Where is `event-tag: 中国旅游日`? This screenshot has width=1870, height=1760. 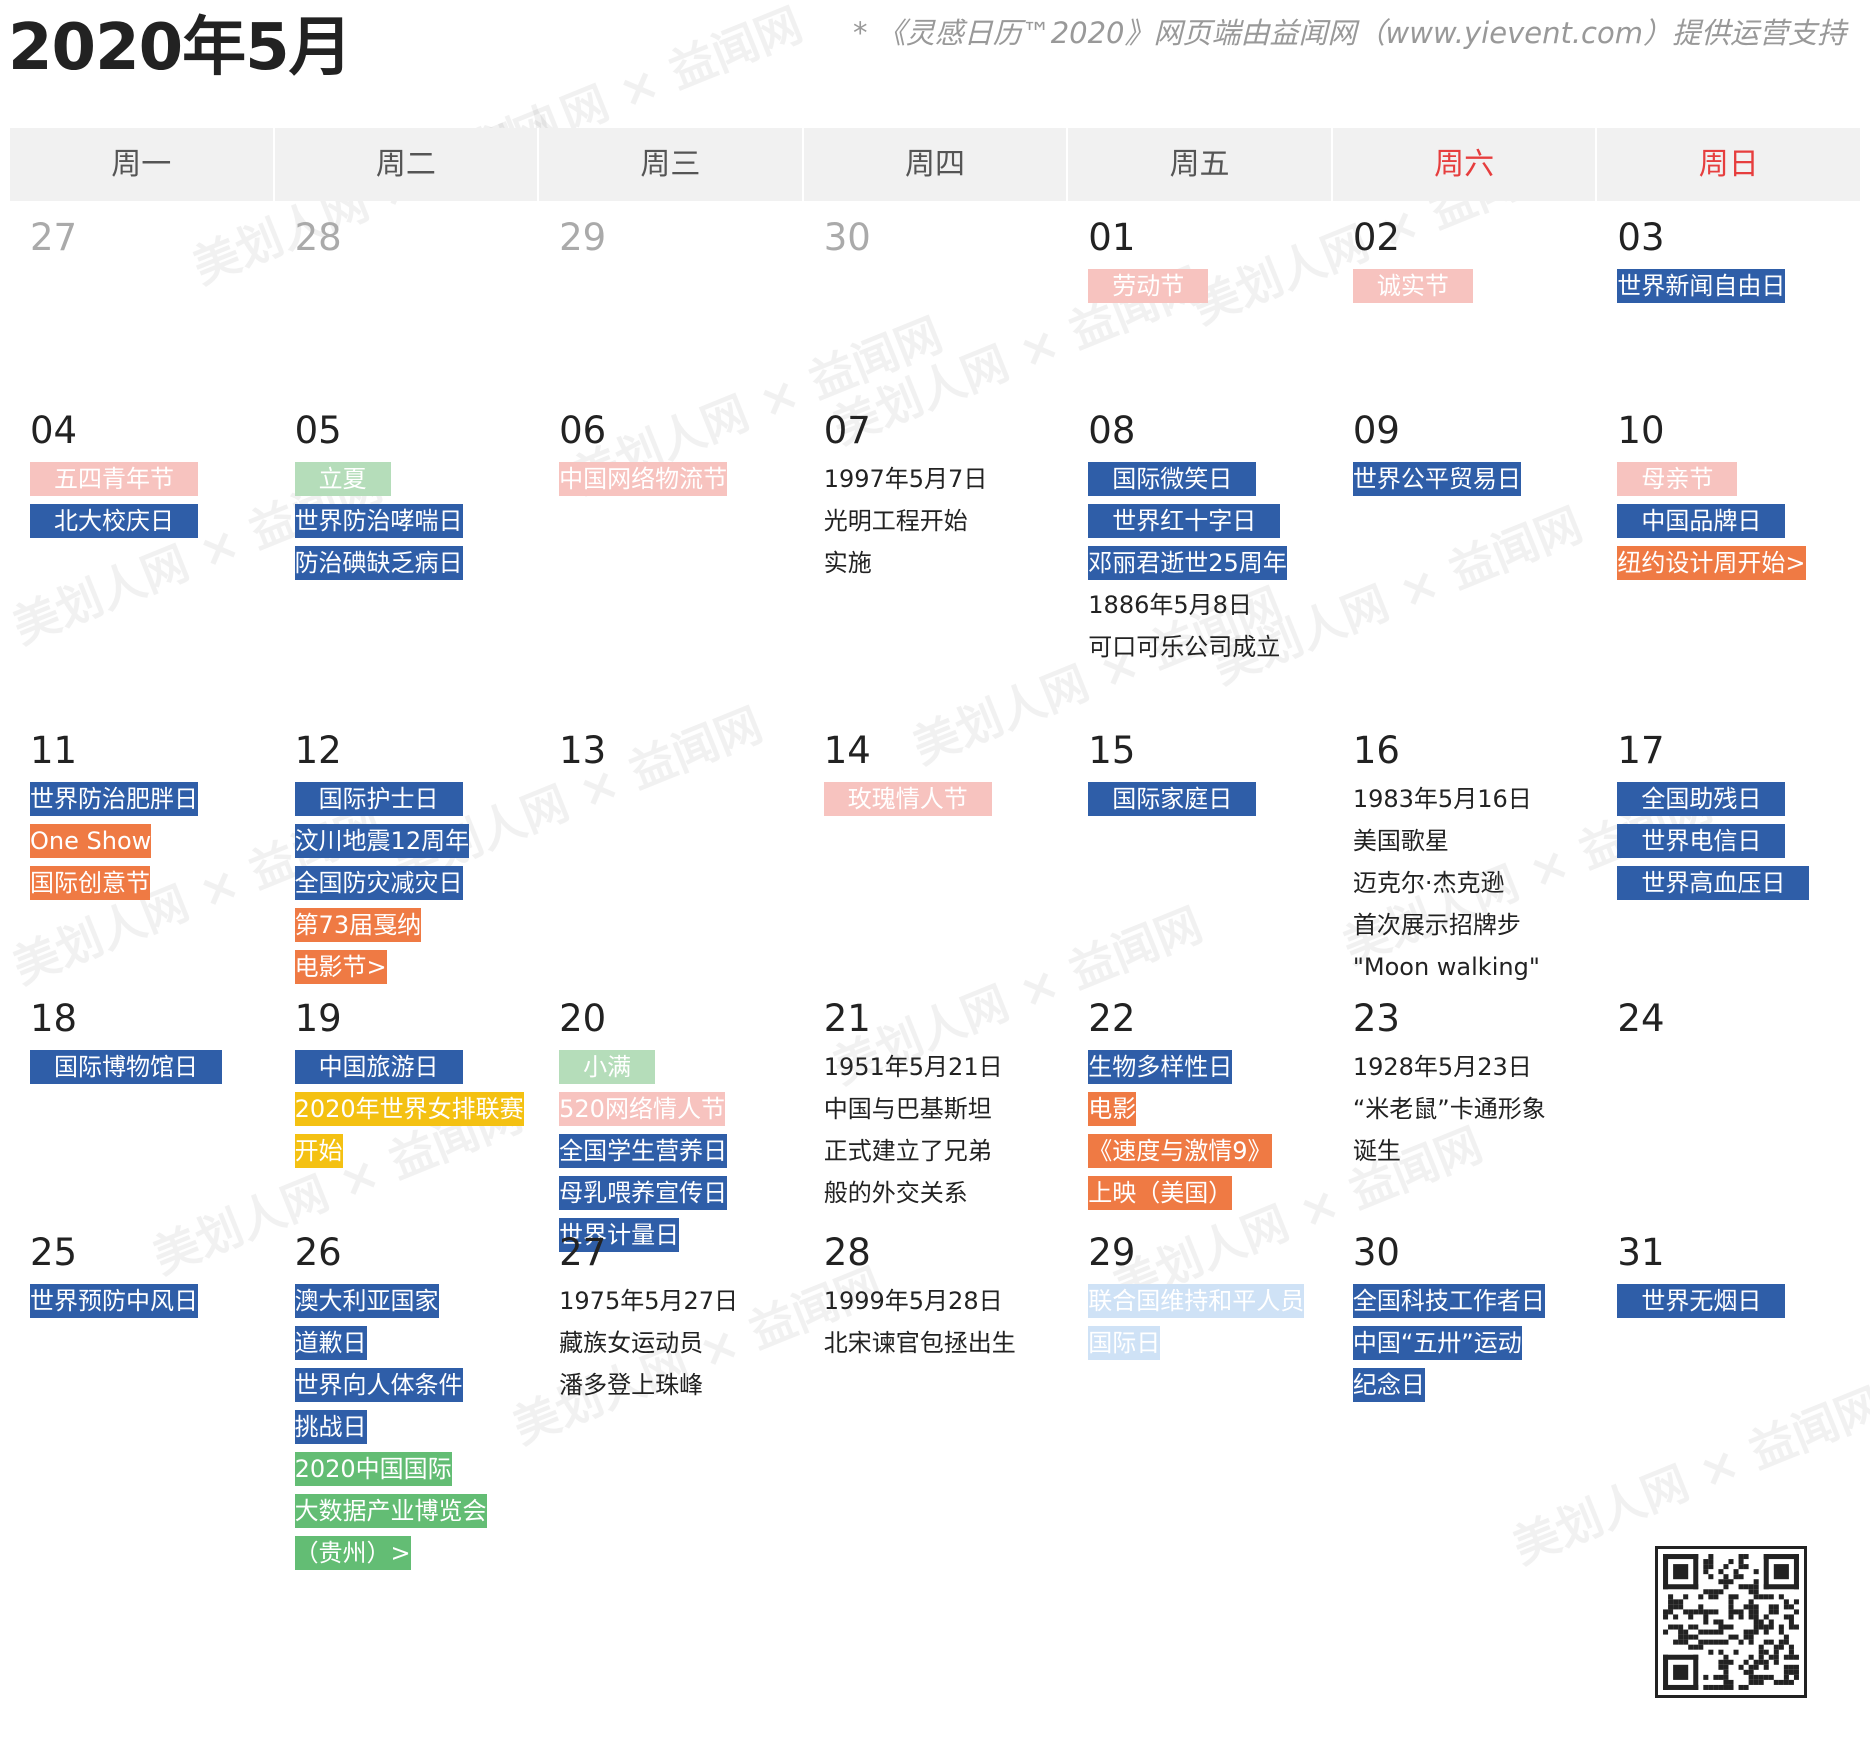
event-tag: 中国旅游日 is located at coordinates (378, 1067).